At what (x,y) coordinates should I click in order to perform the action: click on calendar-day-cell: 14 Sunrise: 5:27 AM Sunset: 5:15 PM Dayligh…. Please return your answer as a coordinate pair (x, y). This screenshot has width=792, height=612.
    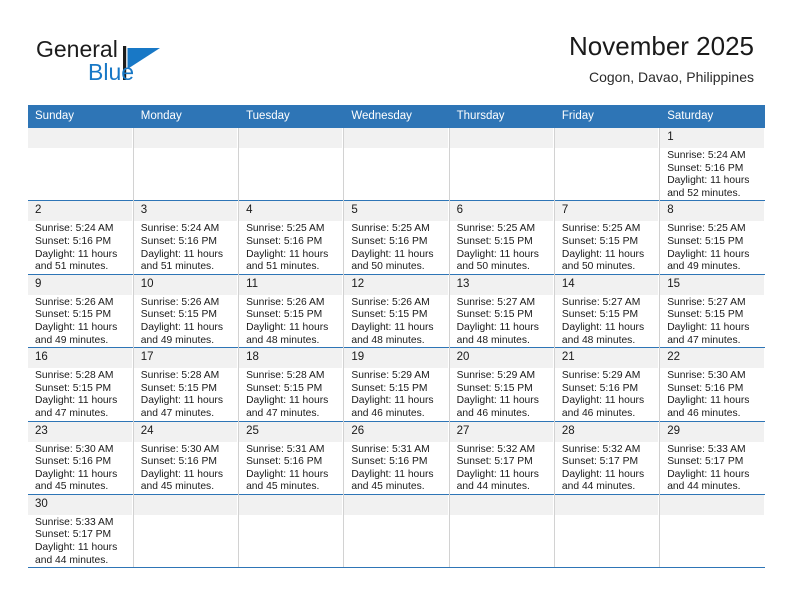
    Looking at the image, I should click on (607, 310).